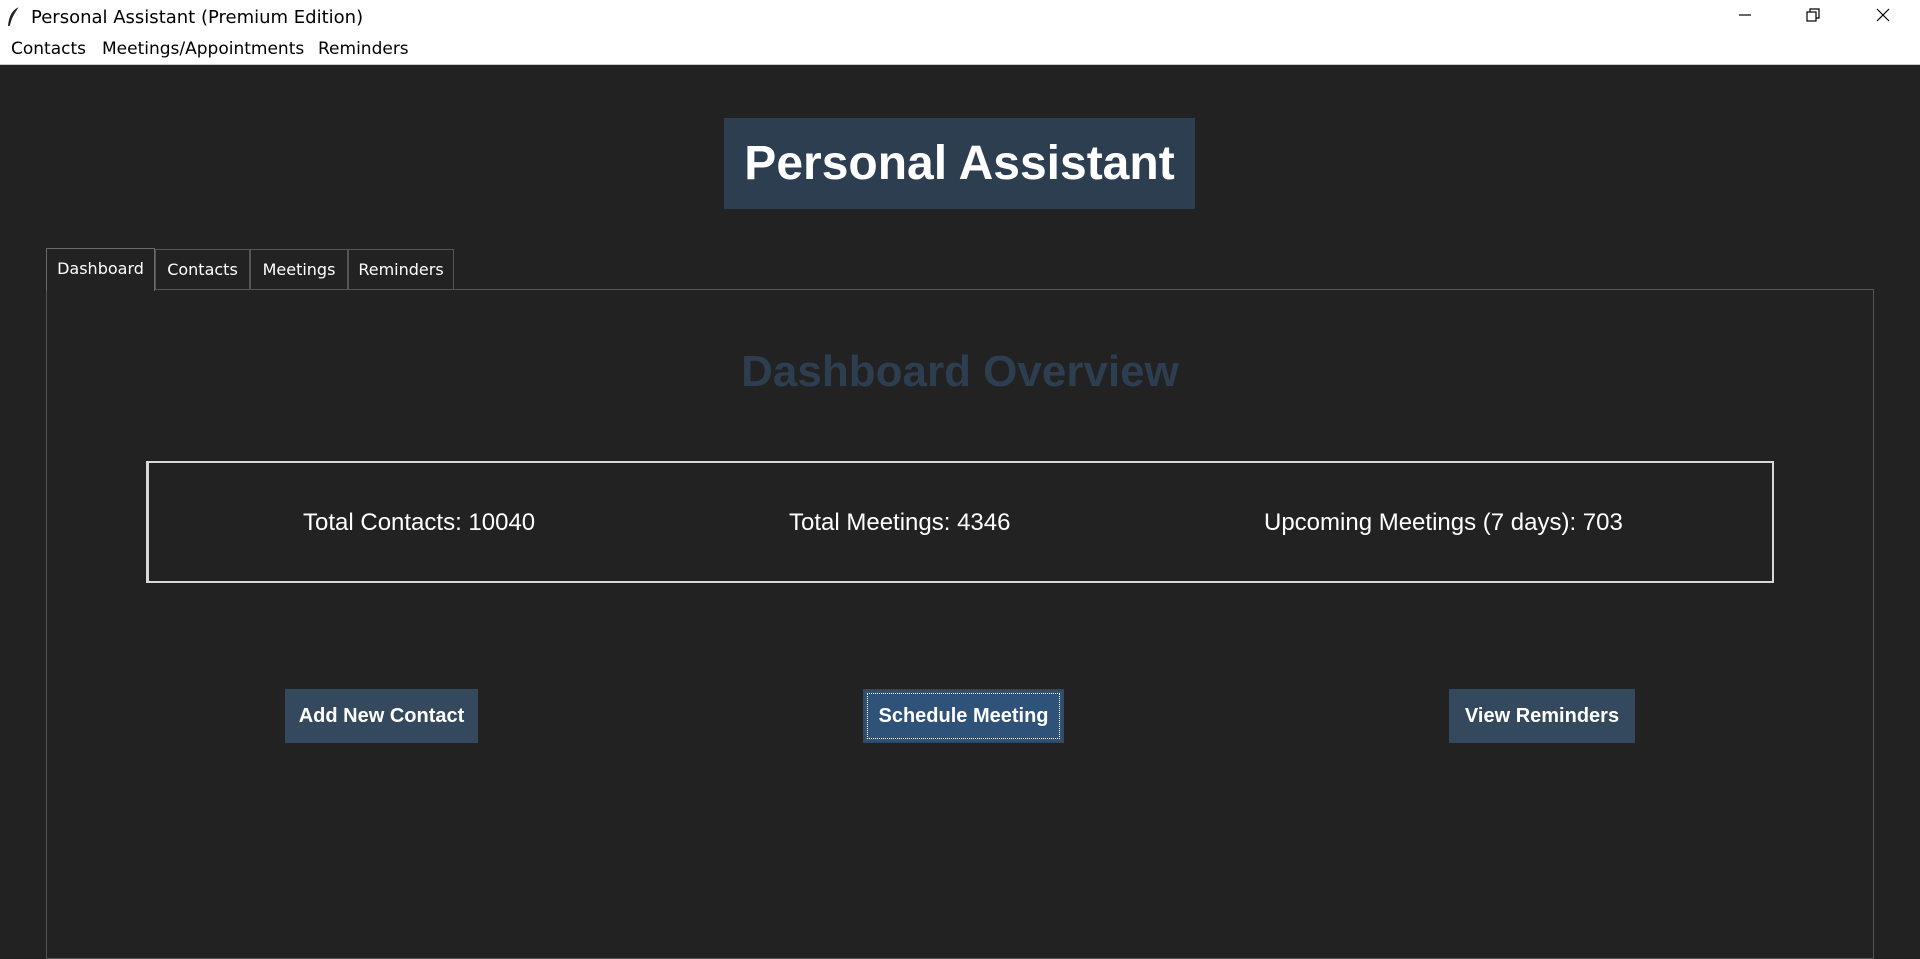  What do you see at coordinates (1443, 522) in the screenshot?
I see `stat-upcoming-meetings: Upcoming Meetings (7 days): 703` at bounding box center [1443, 522].